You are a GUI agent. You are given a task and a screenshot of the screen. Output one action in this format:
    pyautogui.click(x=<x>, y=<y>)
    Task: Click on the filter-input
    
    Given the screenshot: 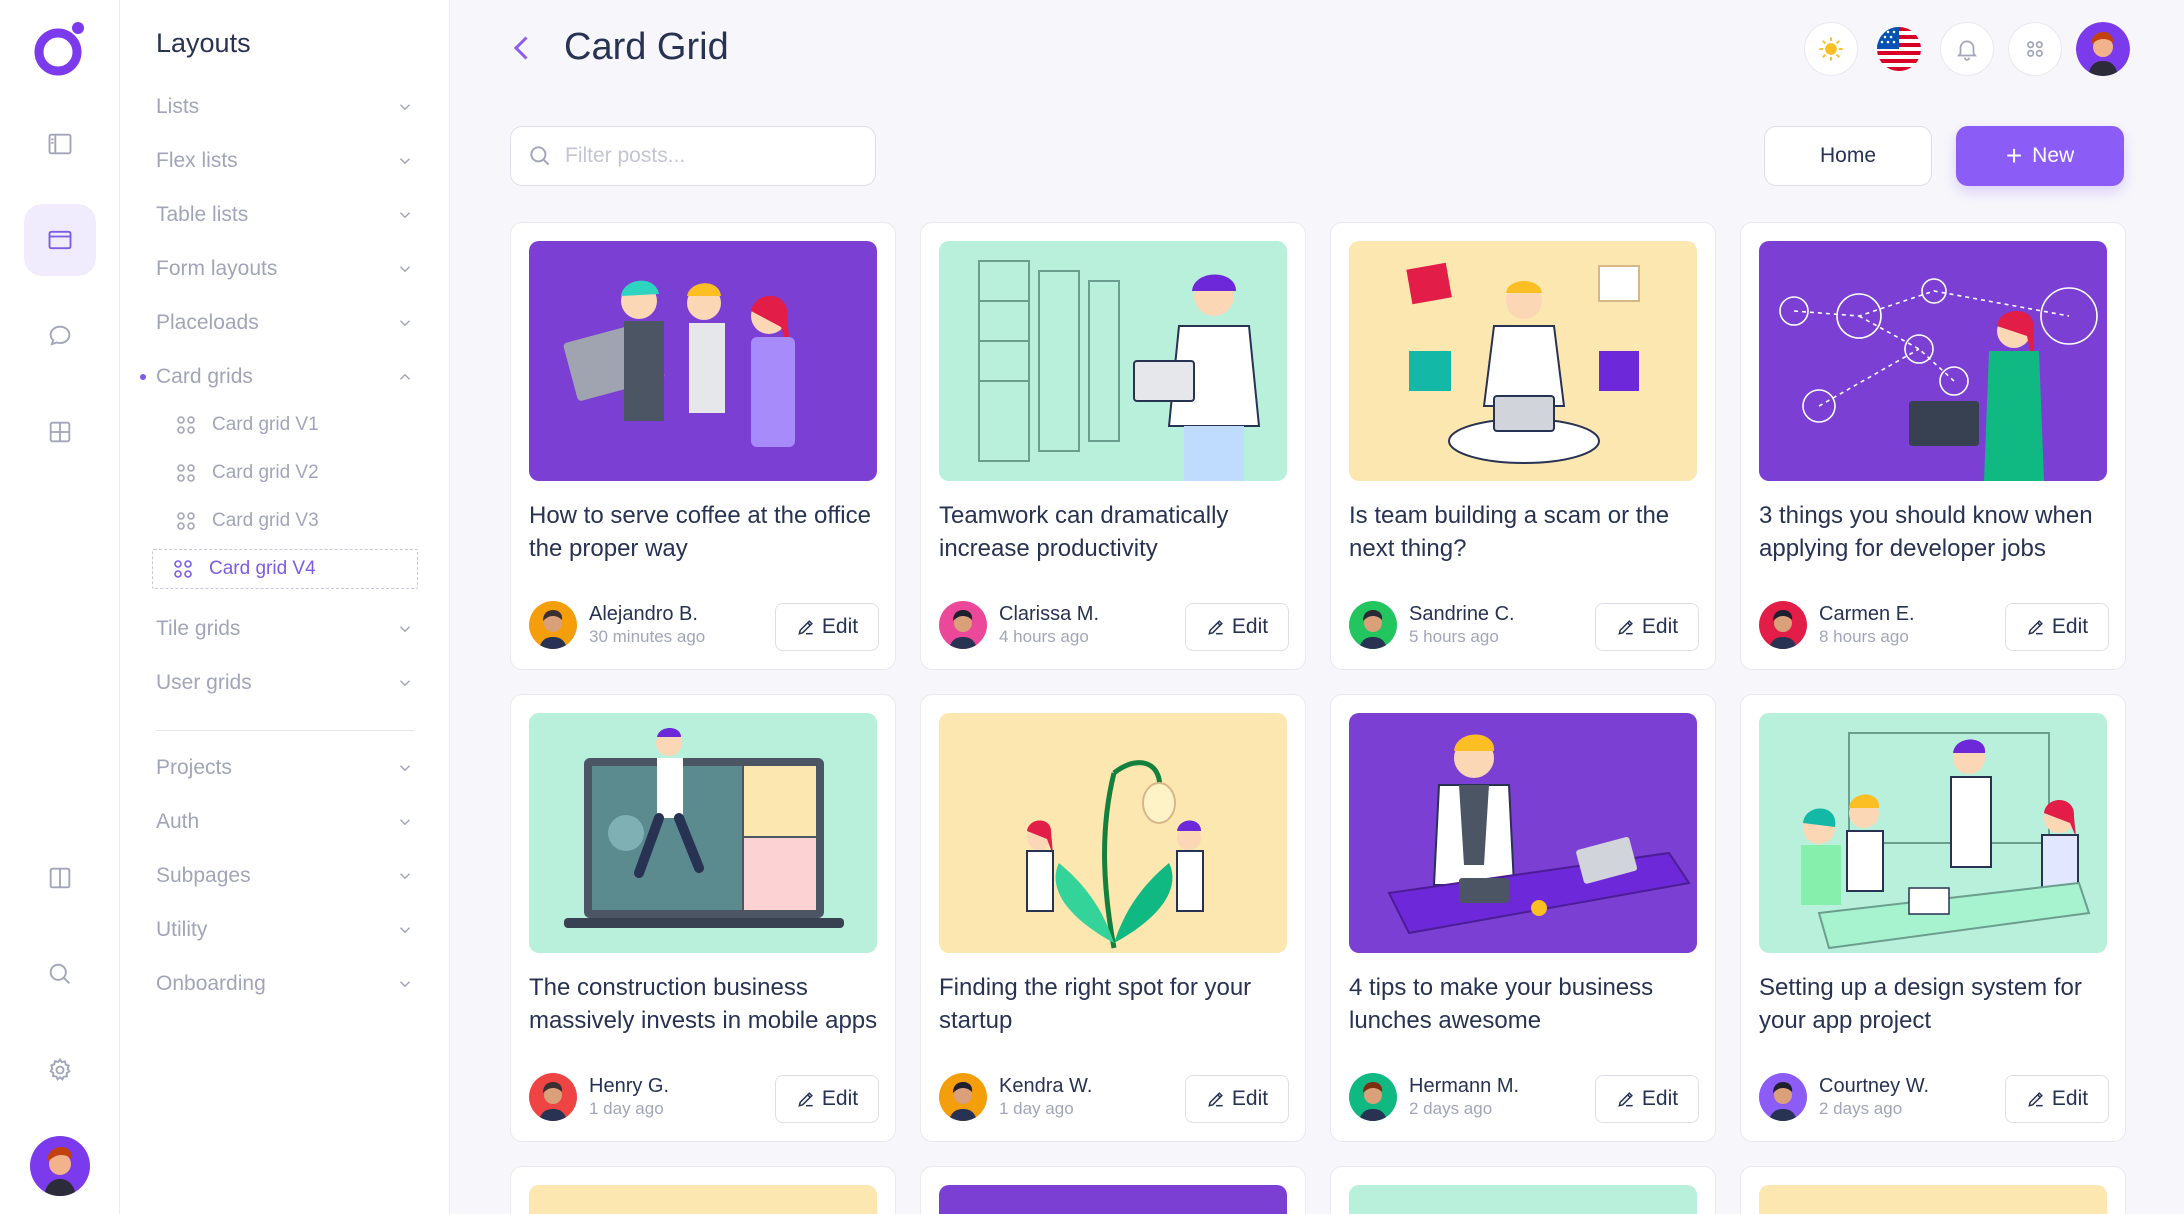 What is the action you would take?
    pyautogui.click(x=710, y=156)
    